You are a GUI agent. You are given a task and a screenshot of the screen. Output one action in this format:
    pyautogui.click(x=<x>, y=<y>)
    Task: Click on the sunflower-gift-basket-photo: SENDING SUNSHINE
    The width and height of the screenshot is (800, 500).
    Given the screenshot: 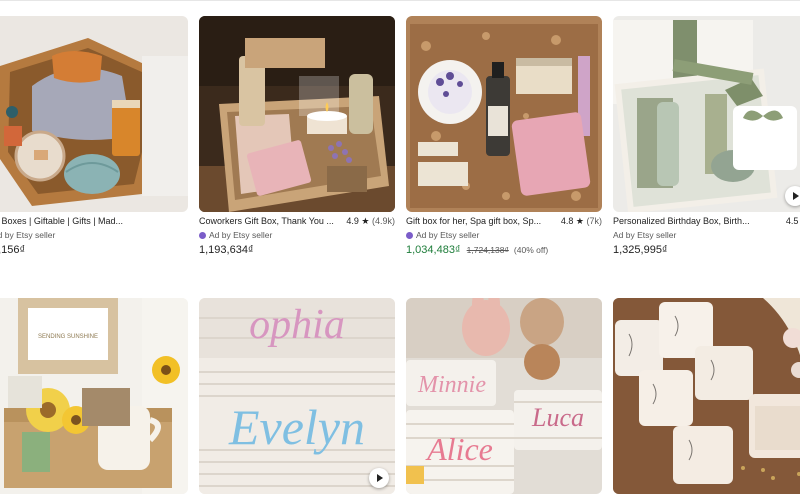 What is the action you would take?
    pyautogui.click(x=94, y=396)
    